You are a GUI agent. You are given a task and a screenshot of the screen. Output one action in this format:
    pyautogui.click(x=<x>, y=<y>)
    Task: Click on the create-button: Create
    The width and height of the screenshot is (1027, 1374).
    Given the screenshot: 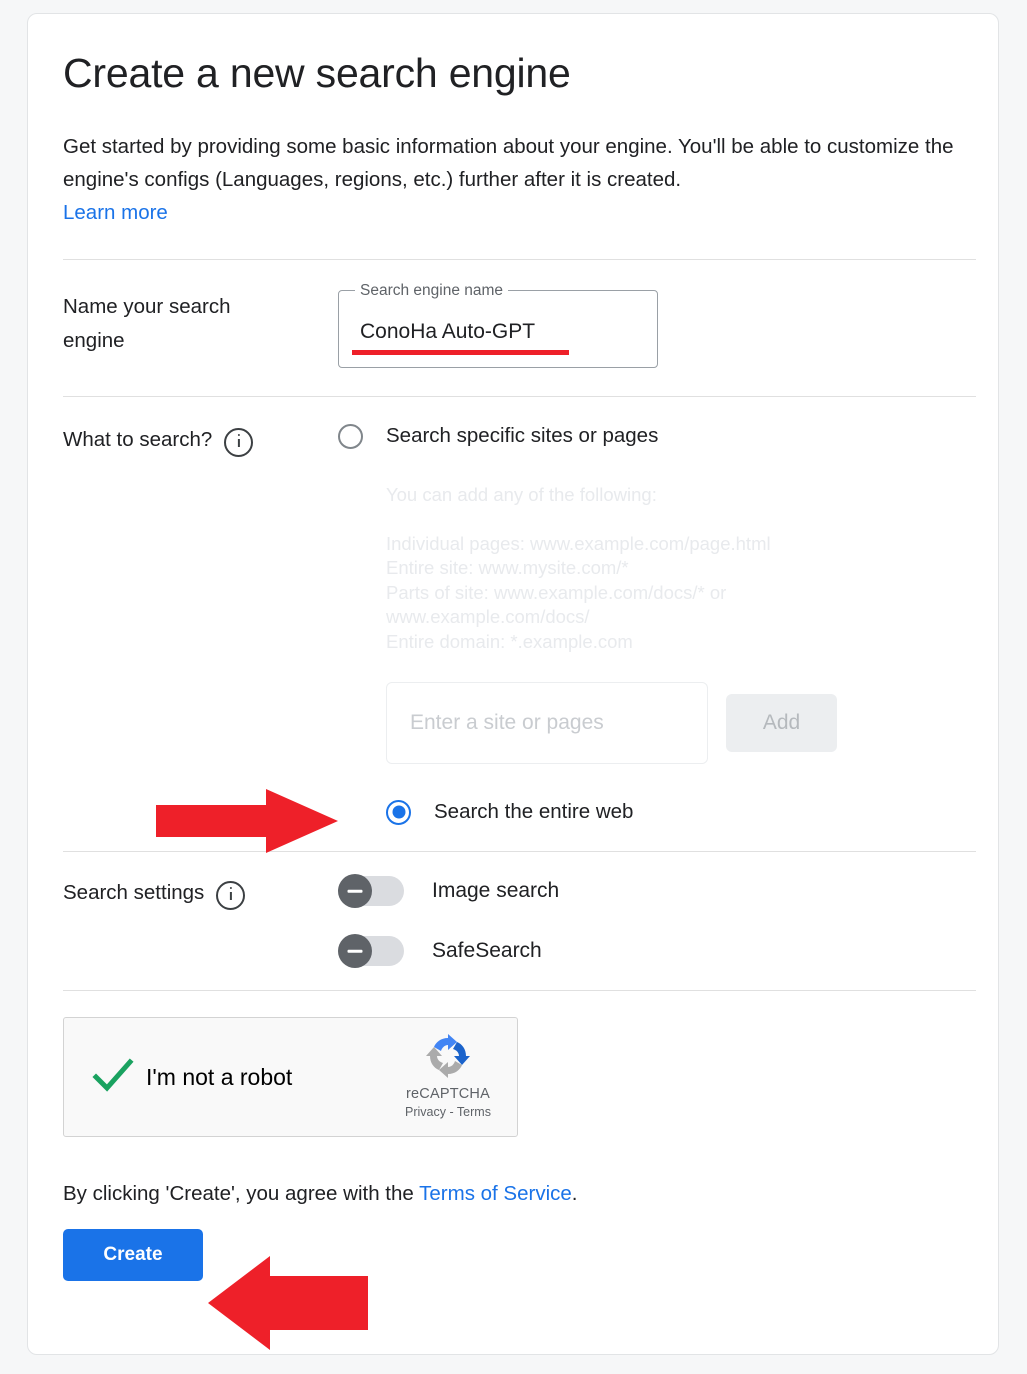 What is the action you would take?
    pyautogui.click(x=133, y=1255)
    